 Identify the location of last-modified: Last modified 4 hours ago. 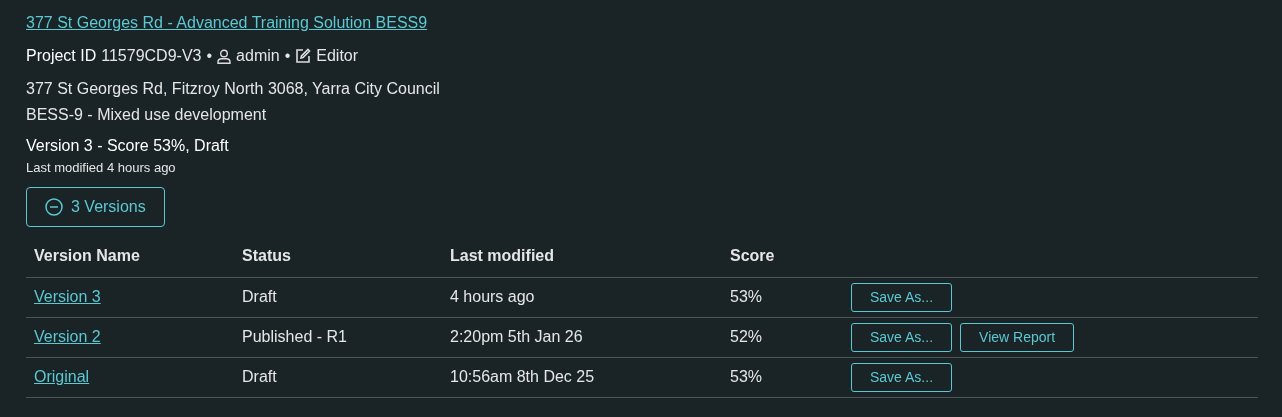
(101, 168).